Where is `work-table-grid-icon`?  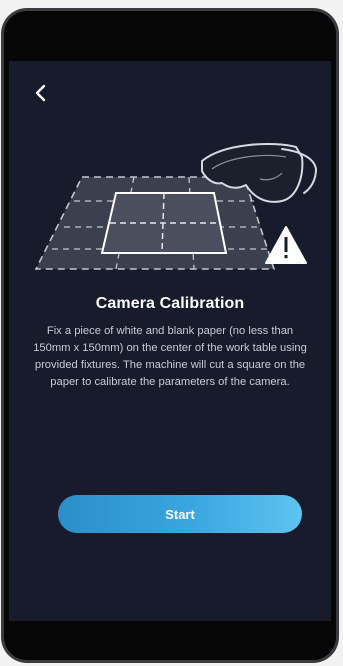 work-table-grid-icon is located at coordinates (155, 223).